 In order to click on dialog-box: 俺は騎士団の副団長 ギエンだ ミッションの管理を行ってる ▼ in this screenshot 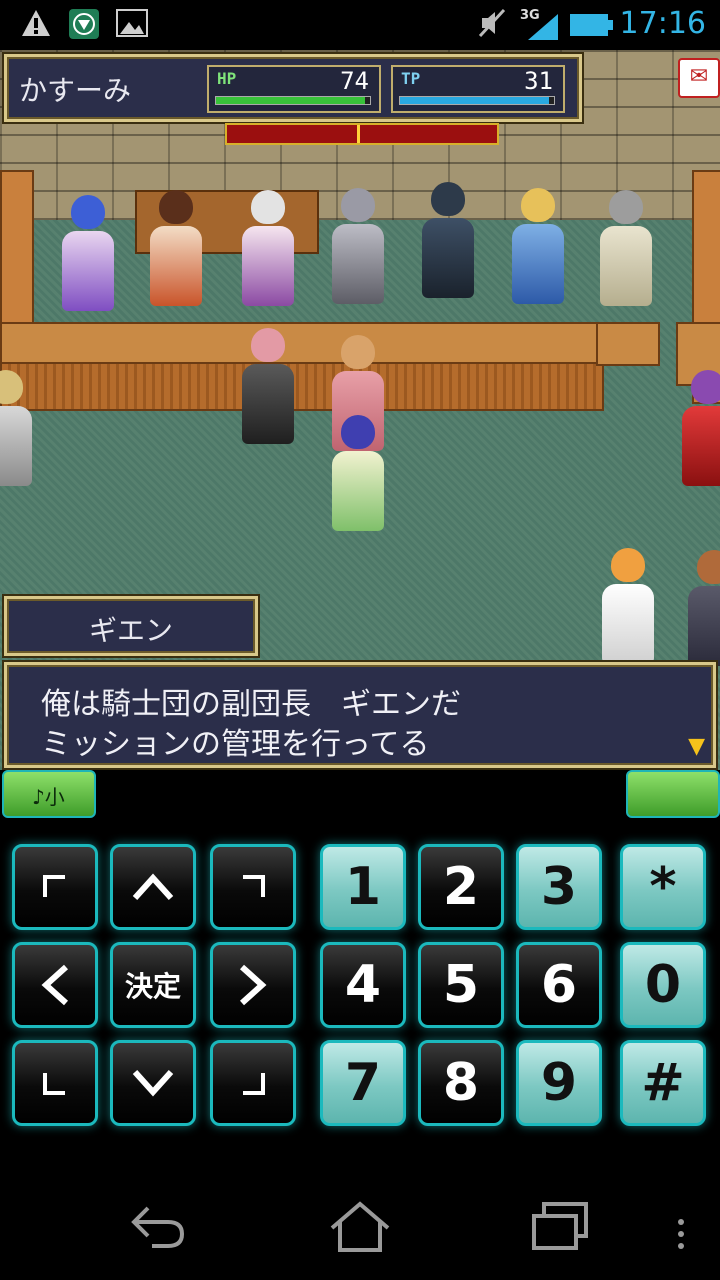, I will do `click(360, 715)`.